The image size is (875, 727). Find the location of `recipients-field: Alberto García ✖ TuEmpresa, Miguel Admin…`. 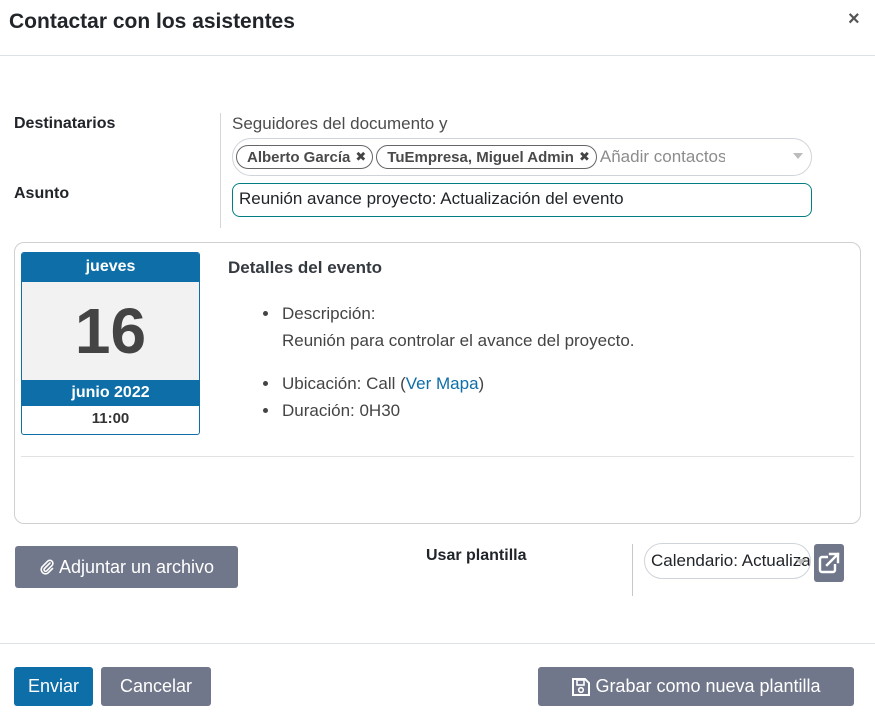

recipients-field: Alberto García ✖ TuEmpresa, Miguel Admin… is located at coordinates (522, 157).